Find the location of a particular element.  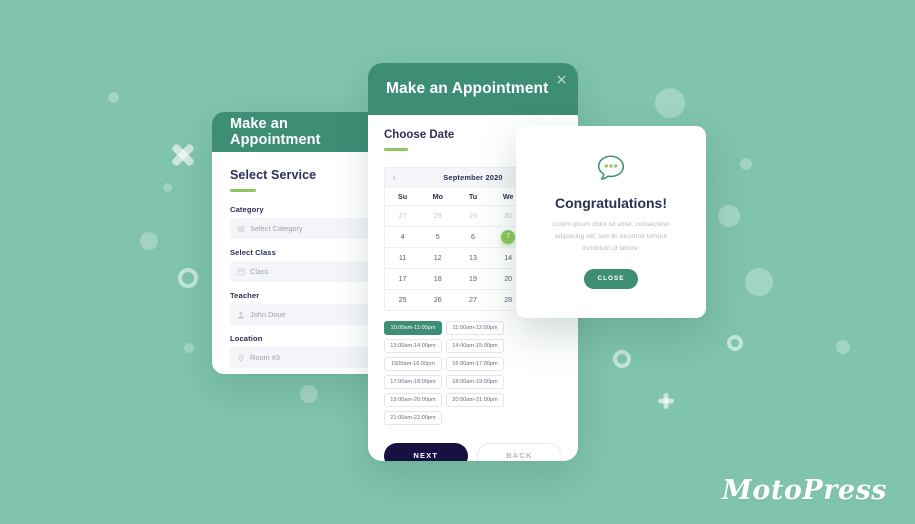

field-group-class: Select Class Class is located at coordinates (304, 265).